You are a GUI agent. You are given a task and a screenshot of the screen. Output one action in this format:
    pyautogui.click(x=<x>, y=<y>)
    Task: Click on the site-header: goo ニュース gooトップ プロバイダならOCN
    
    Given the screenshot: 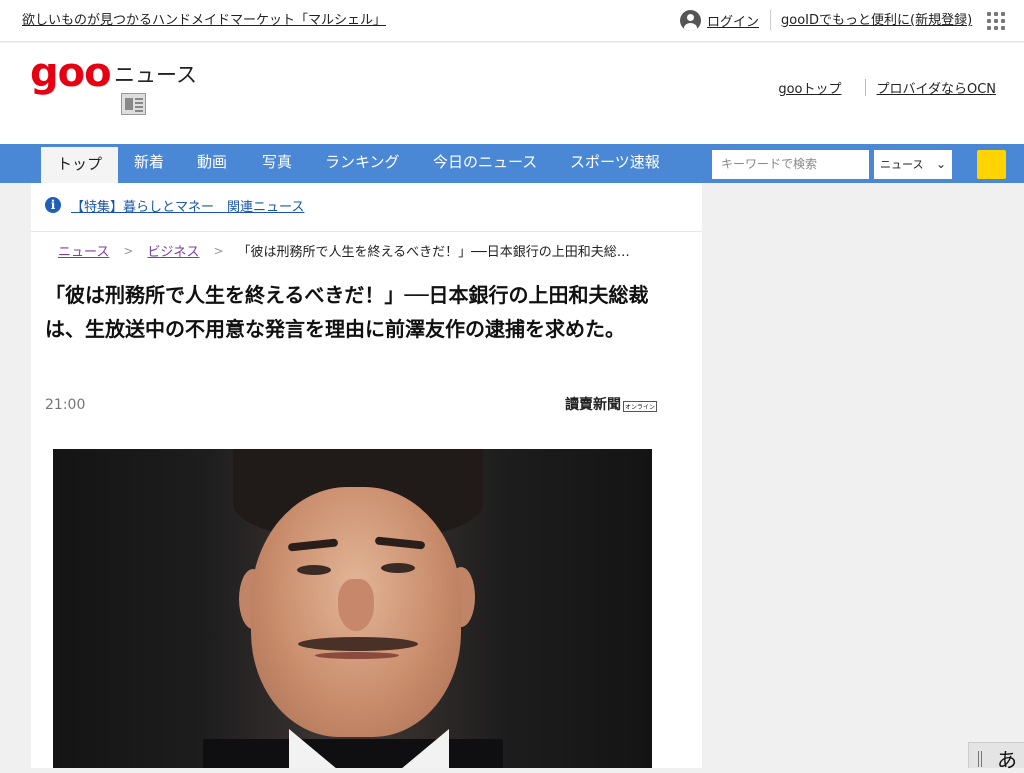 What is the action you would take?
    pyautogui.click(x=512, y=93)
    